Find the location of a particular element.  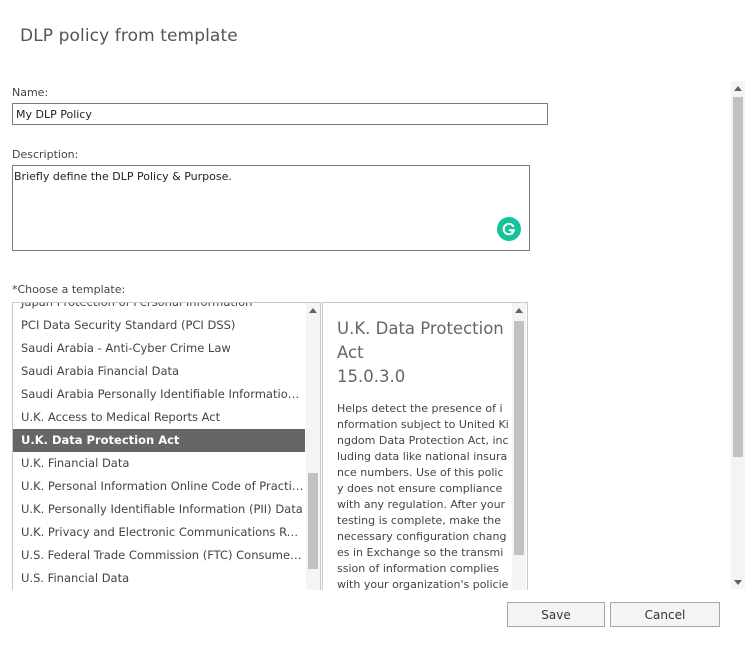

template-item: U.K. Access to Medical Reports Act is located at coordinates (159, 417).